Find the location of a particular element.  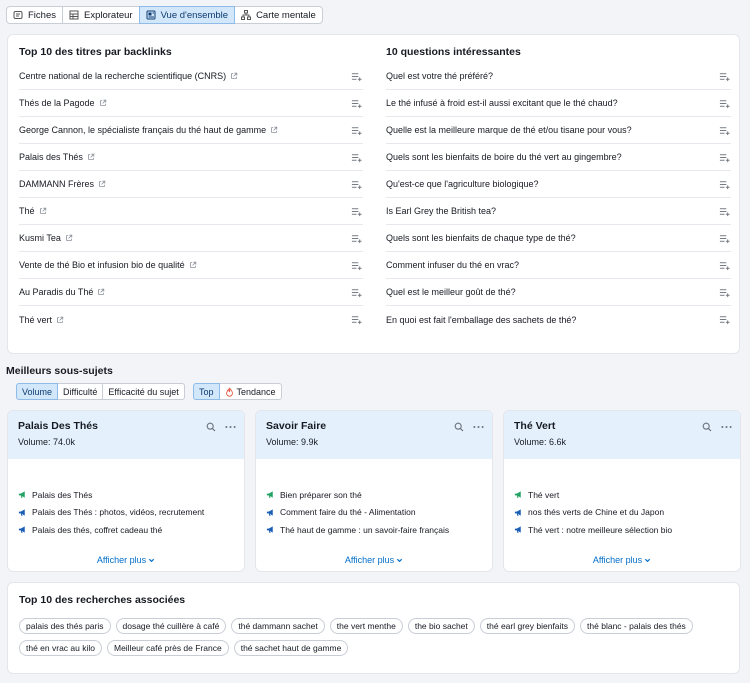

question-label: Quel est le meilleur goût de thé? is located at coordinates (451, 292).